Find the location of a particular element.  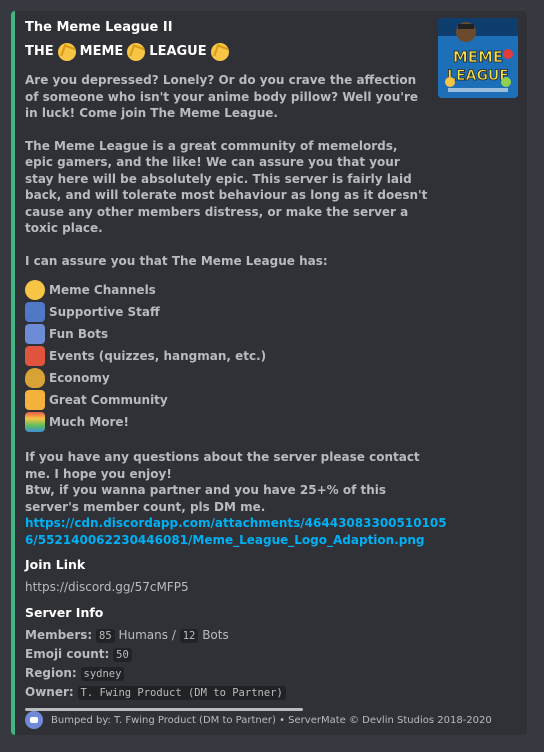

join-link: https://discord.gg/57cMFP5 is located at coordinates (227, 587).